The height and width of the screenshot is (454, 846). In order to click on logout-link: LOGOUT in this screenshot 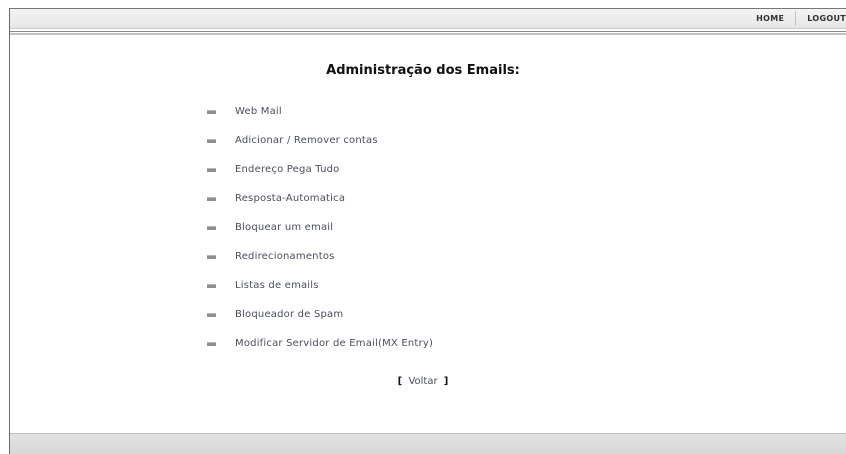, I will do `click(821, 18)`.